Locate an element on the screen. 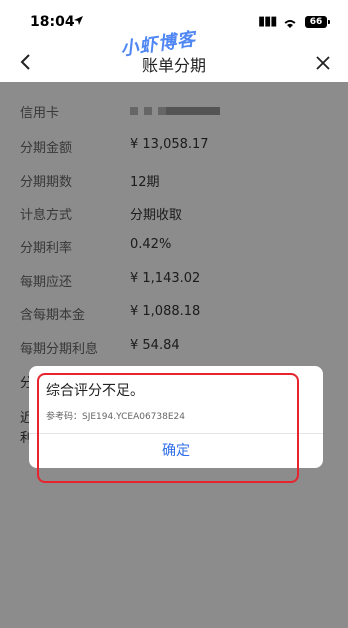 The image size is (348, 628). close-icon is located at coordinates (323, 62).